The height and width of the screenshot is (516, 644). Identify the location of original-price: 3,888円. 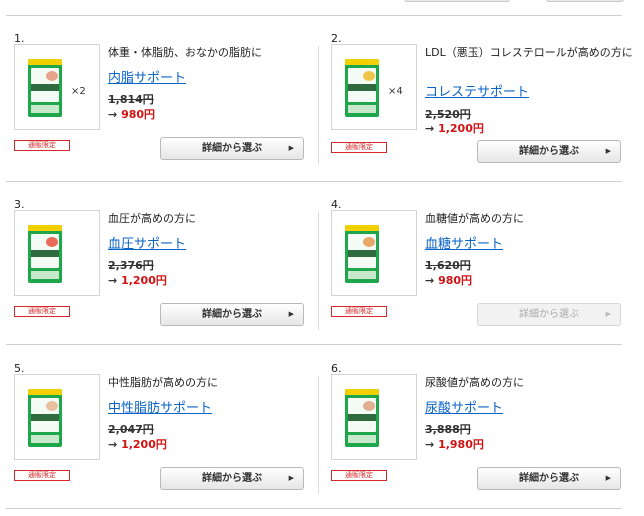
(448, 429).